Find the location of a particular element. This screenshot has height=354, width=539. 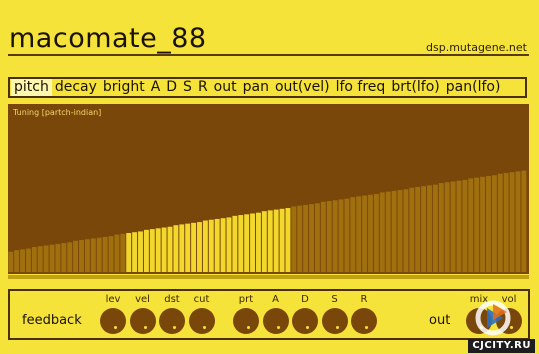

feedback-cut-knob is located at coordinates (201, 321).